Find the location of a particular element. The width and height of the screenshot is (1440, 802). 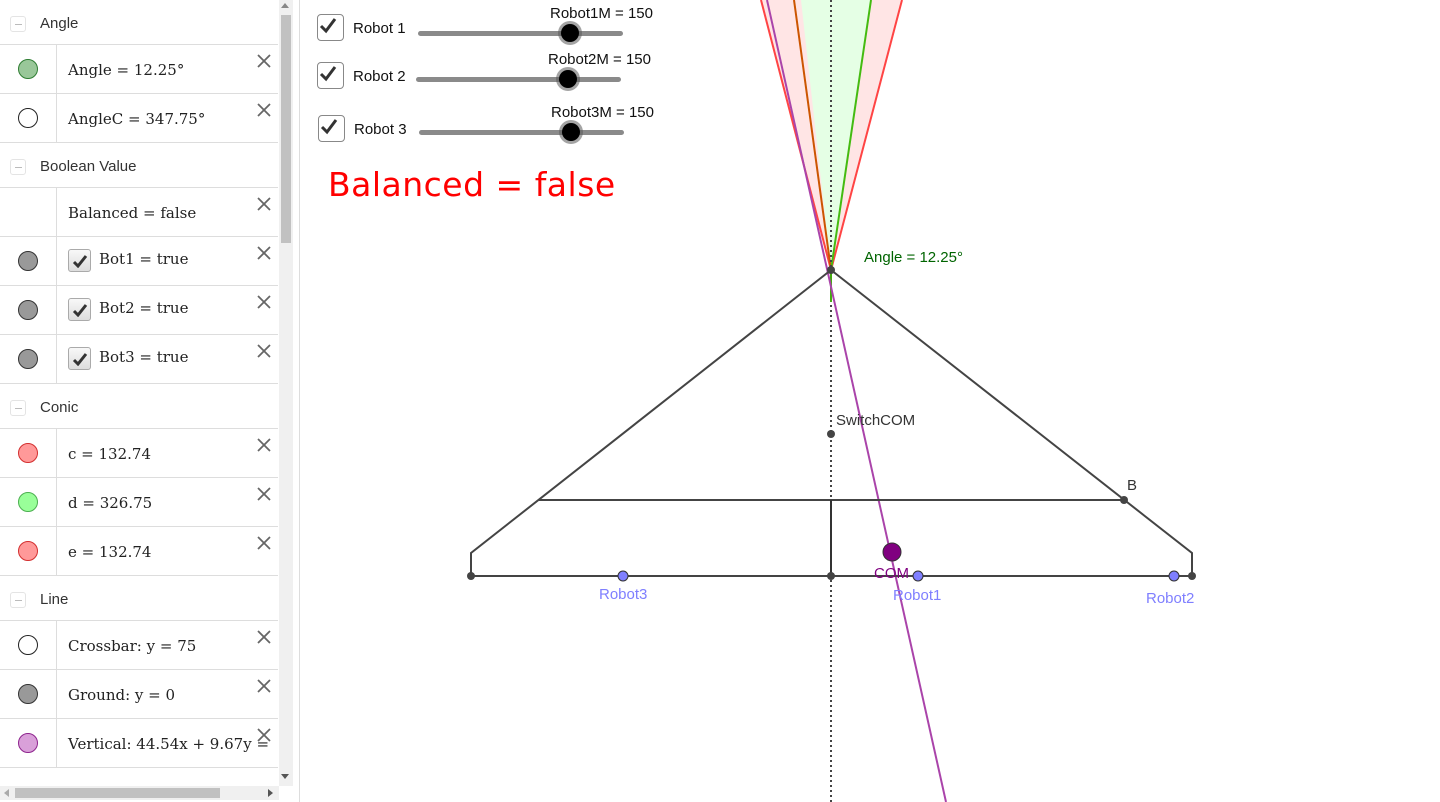

algebra-item-text: Bot2 = true is located at coordinates (143, 308).